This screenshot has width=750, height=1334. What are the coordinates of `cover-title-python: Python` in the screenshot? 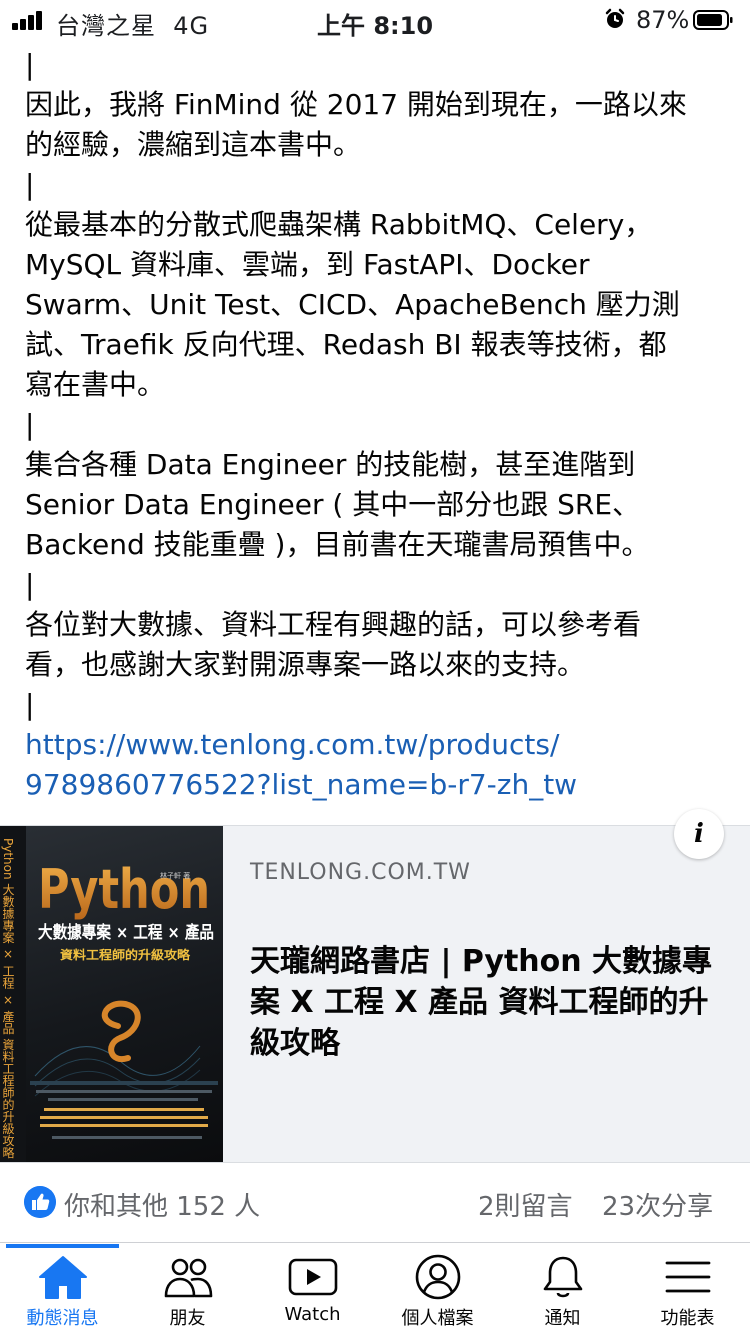 It's located at (124, 889).